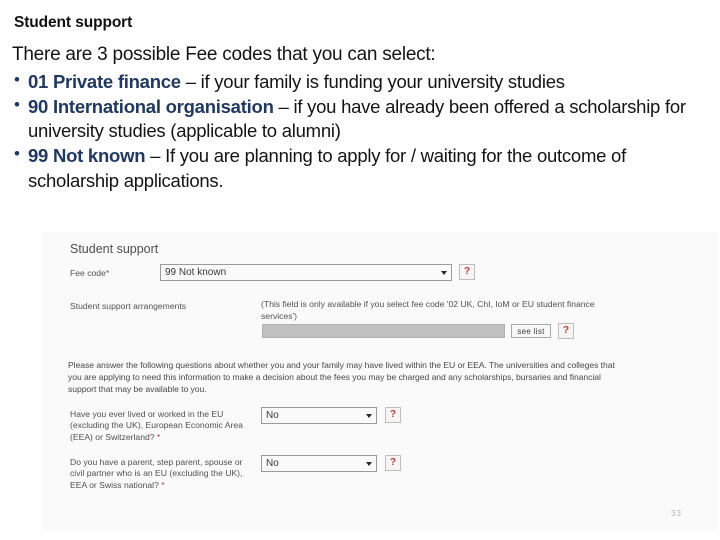 This screenshot has width=720, height=540. I want to click on fee-code-label: 01 Private finance, so click(104, 82).